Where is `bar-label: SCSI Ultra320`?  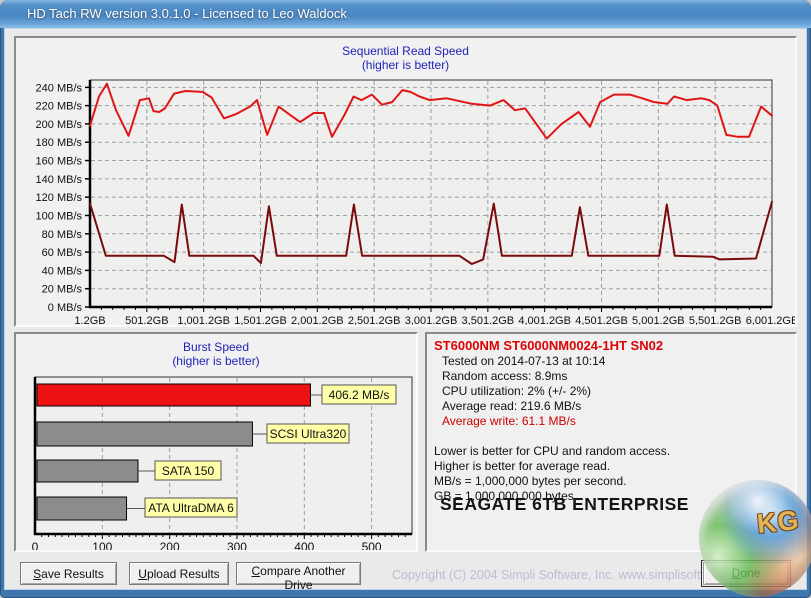
bar-label: SCSI Ultra320 is located at coordinates (308, 434).